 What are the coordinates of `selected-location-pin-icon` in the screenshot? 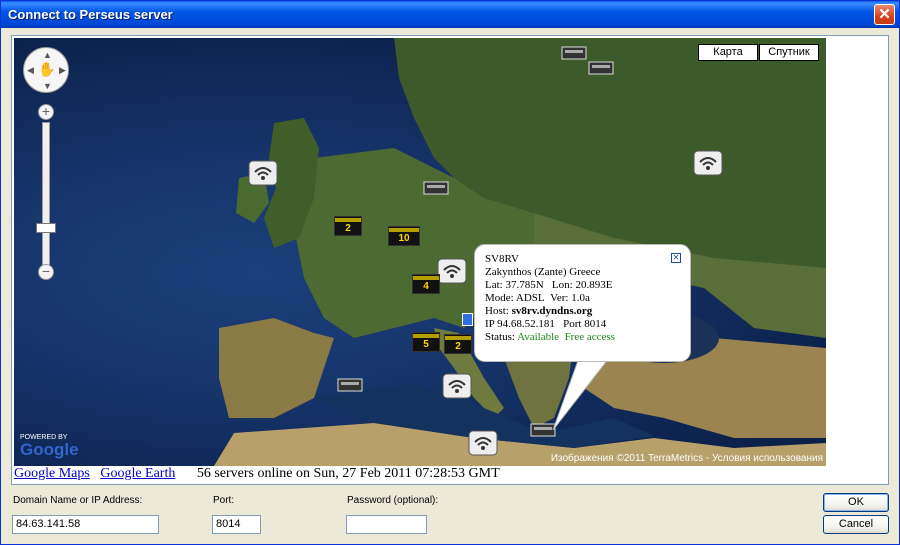 It's located at (467, 319).